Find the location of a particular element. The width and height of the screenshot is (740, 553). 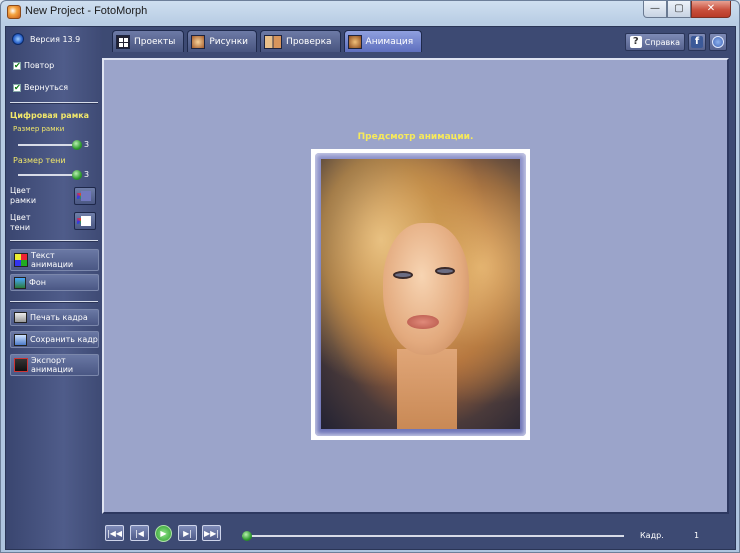

shadow-size-value: 3 is located at coordinates (87, 174).